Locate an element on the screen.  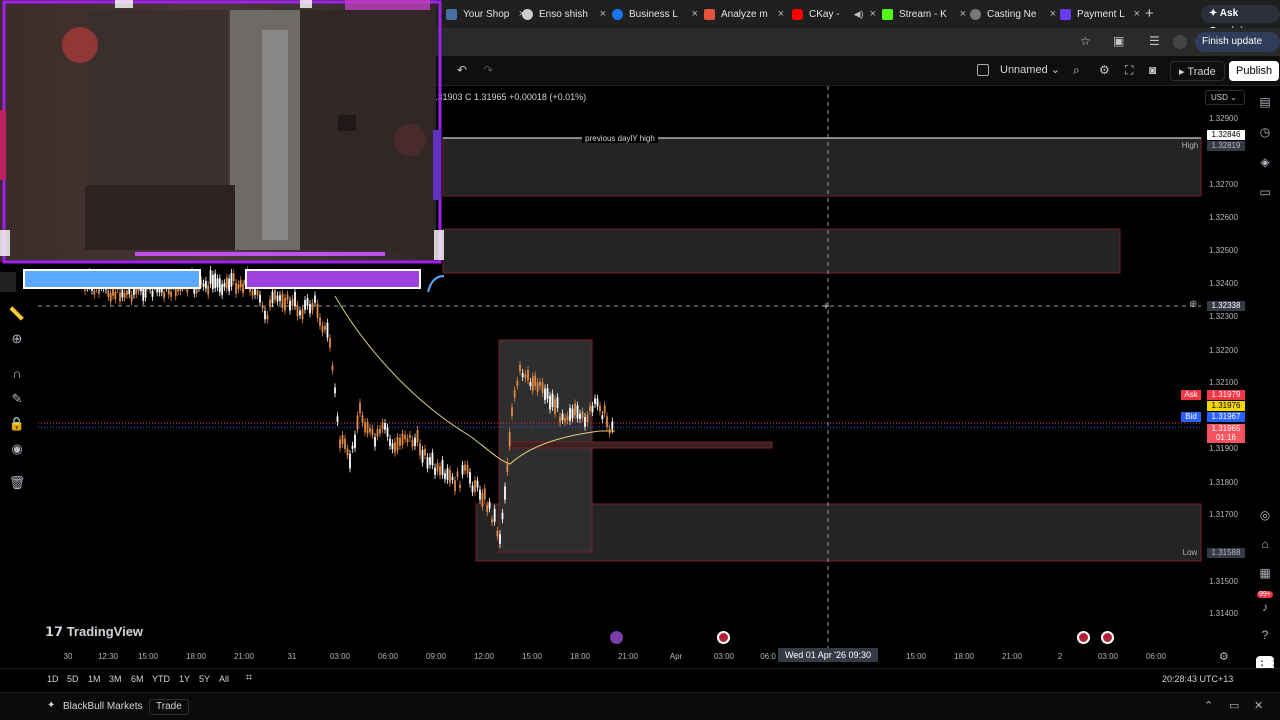
previous-daily-high-label: previous daylY high is located at coordinates (620, 138).